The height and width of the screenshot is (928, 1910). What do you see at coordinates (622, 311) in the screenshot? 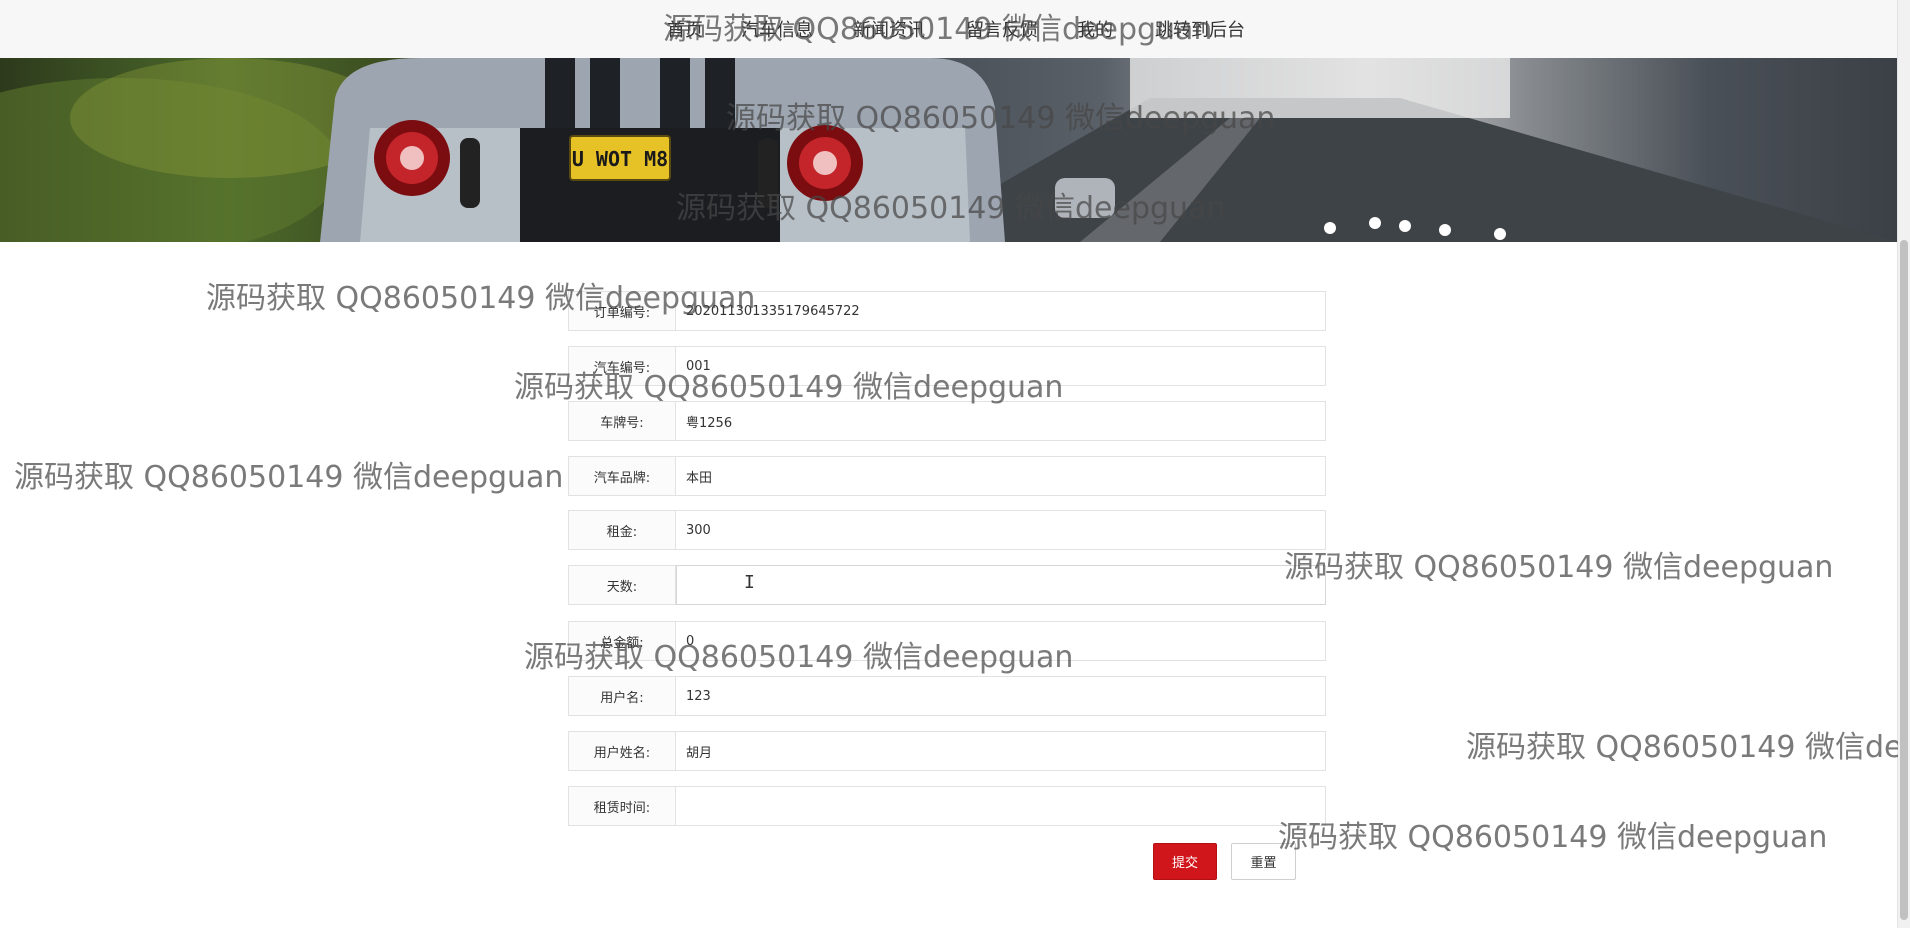
I see `label-order-no: 订单编号:` at bounding box center [622, 311].